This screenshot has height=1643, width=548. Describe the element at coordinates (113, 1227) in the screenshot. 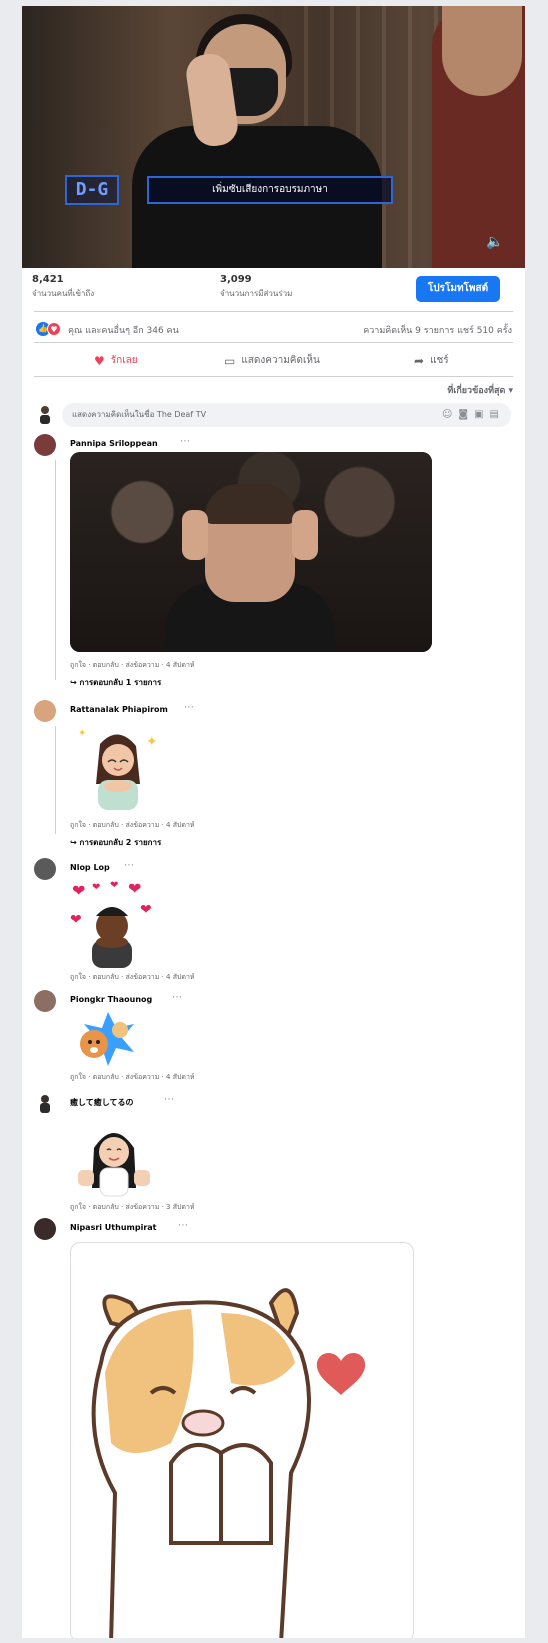

I see `comment-author: Nipasri Uthumpirat` at that location.